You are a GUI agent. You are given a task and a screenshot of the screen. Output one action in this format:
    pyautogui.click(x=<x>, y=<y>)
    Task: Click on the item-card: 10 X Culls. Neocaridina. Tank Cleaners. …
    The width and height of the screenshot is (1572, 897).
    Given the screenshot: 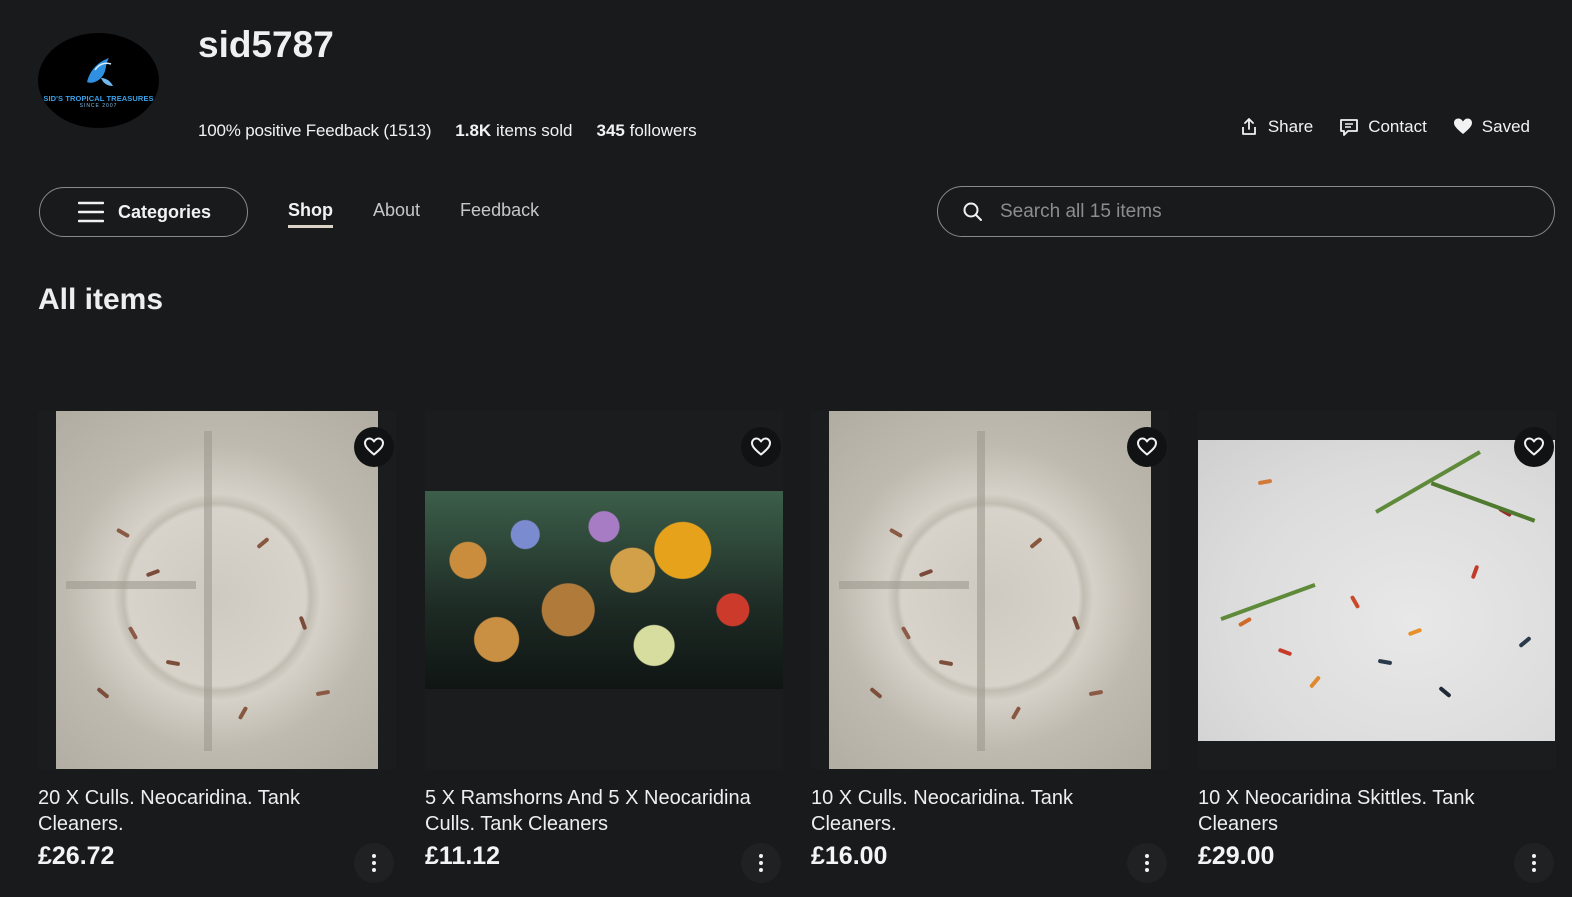 What is the action you would take?
    pyautogui.click(x=990, y=651)
    